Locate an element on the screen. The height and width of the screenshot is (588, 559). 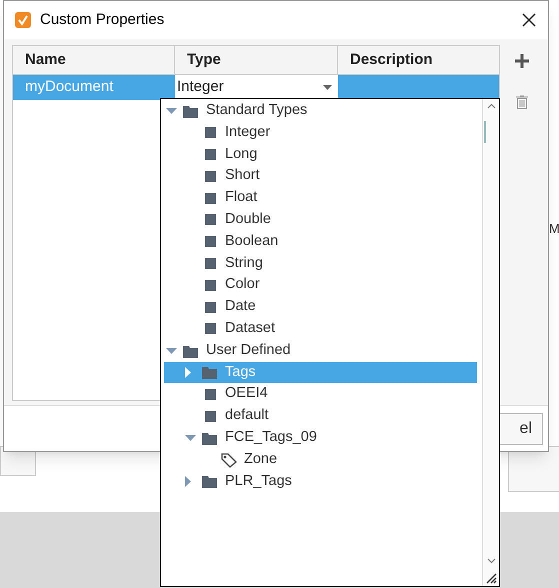
tree-item-label: String is located at coordinates (244, 263).